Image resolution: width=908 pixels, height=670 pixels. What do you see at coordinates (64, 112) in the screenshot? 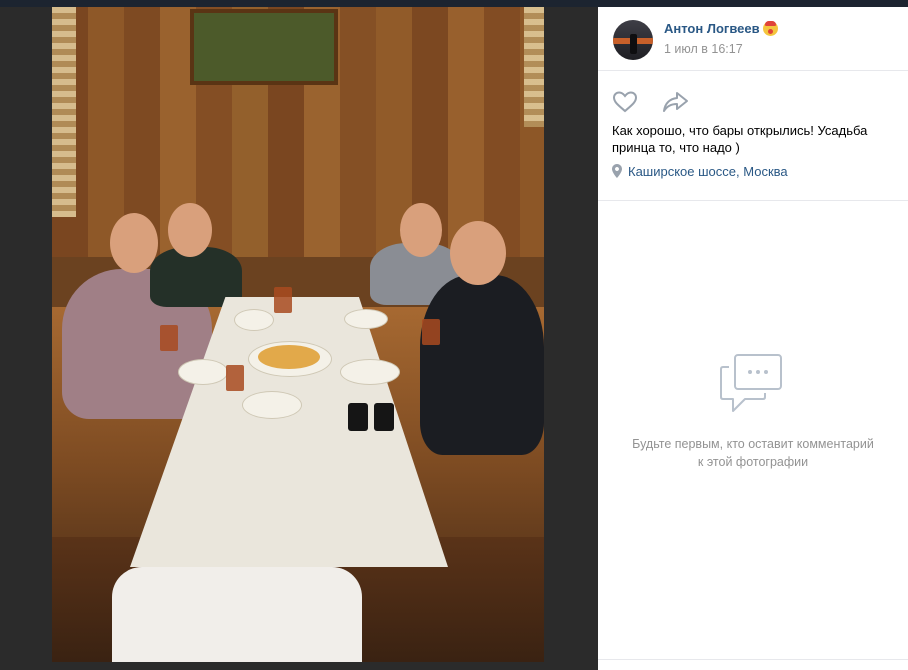
I see `curtain-fringe-left` at bounding box center [64, 112].